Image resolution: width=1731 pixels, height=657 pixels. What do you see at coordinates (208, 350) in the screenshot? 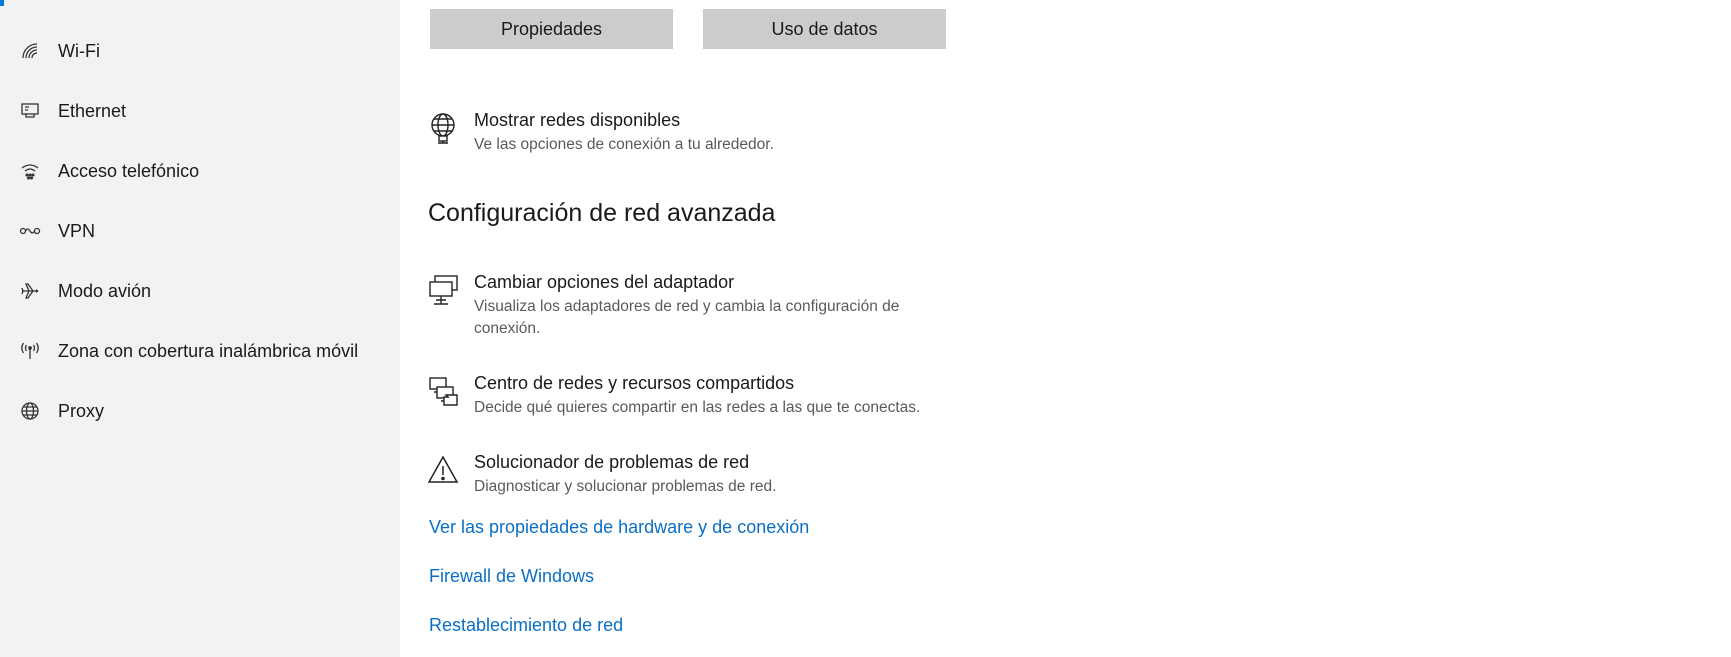
I see `sidebar-item-label: Zona con cobertura inalámbrica móvil` at bounding box center [208, 350].